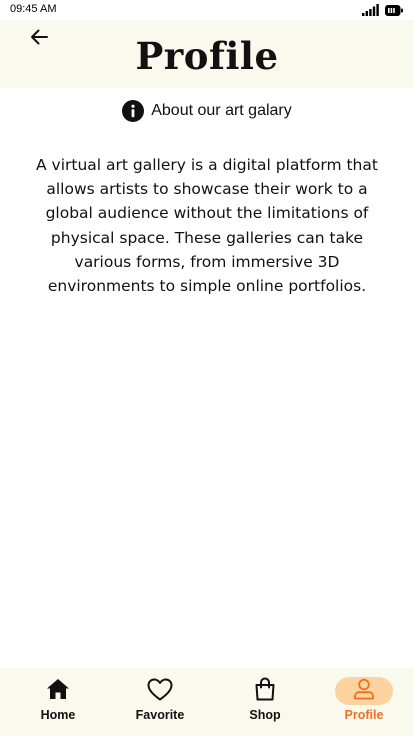 The image size is (414, 736). I want to click on nav-label-profile: Profile, so click(364, 715).